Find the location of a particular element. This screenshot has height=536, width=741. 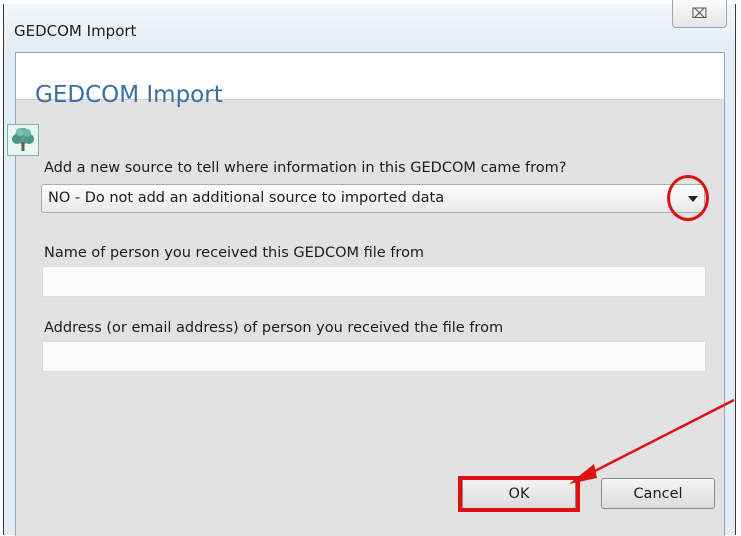

annotation-arrow-icon is located at coordinates (652, 441).